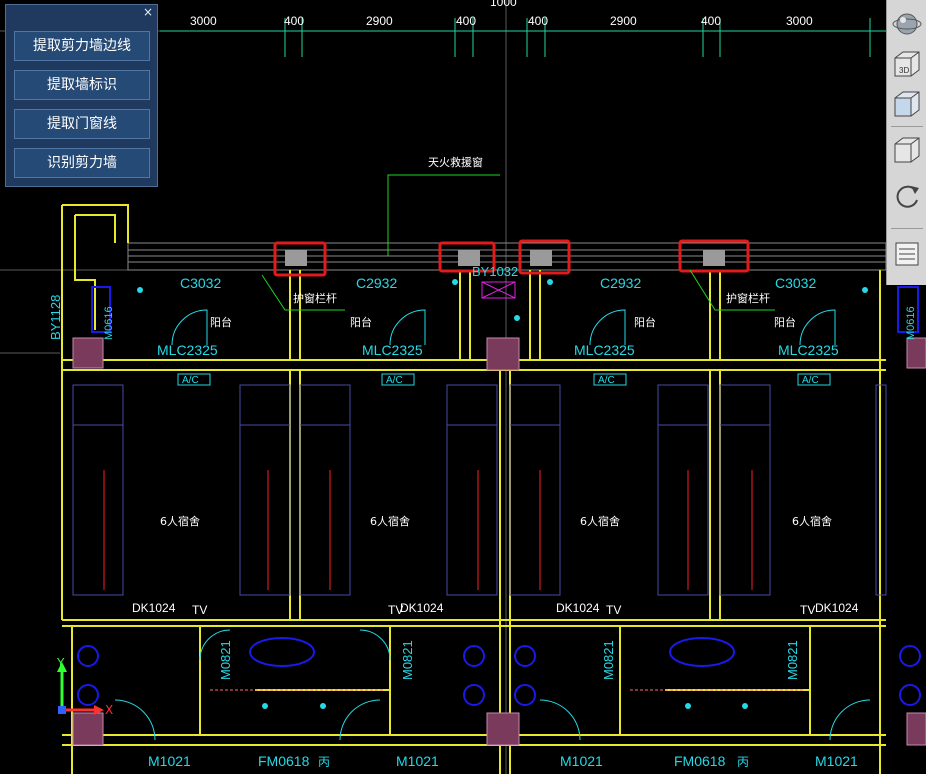 Image resolution: width=926 pixels, height=774 pixels. I want to click on x-axis-label: X, so click(109, 710).